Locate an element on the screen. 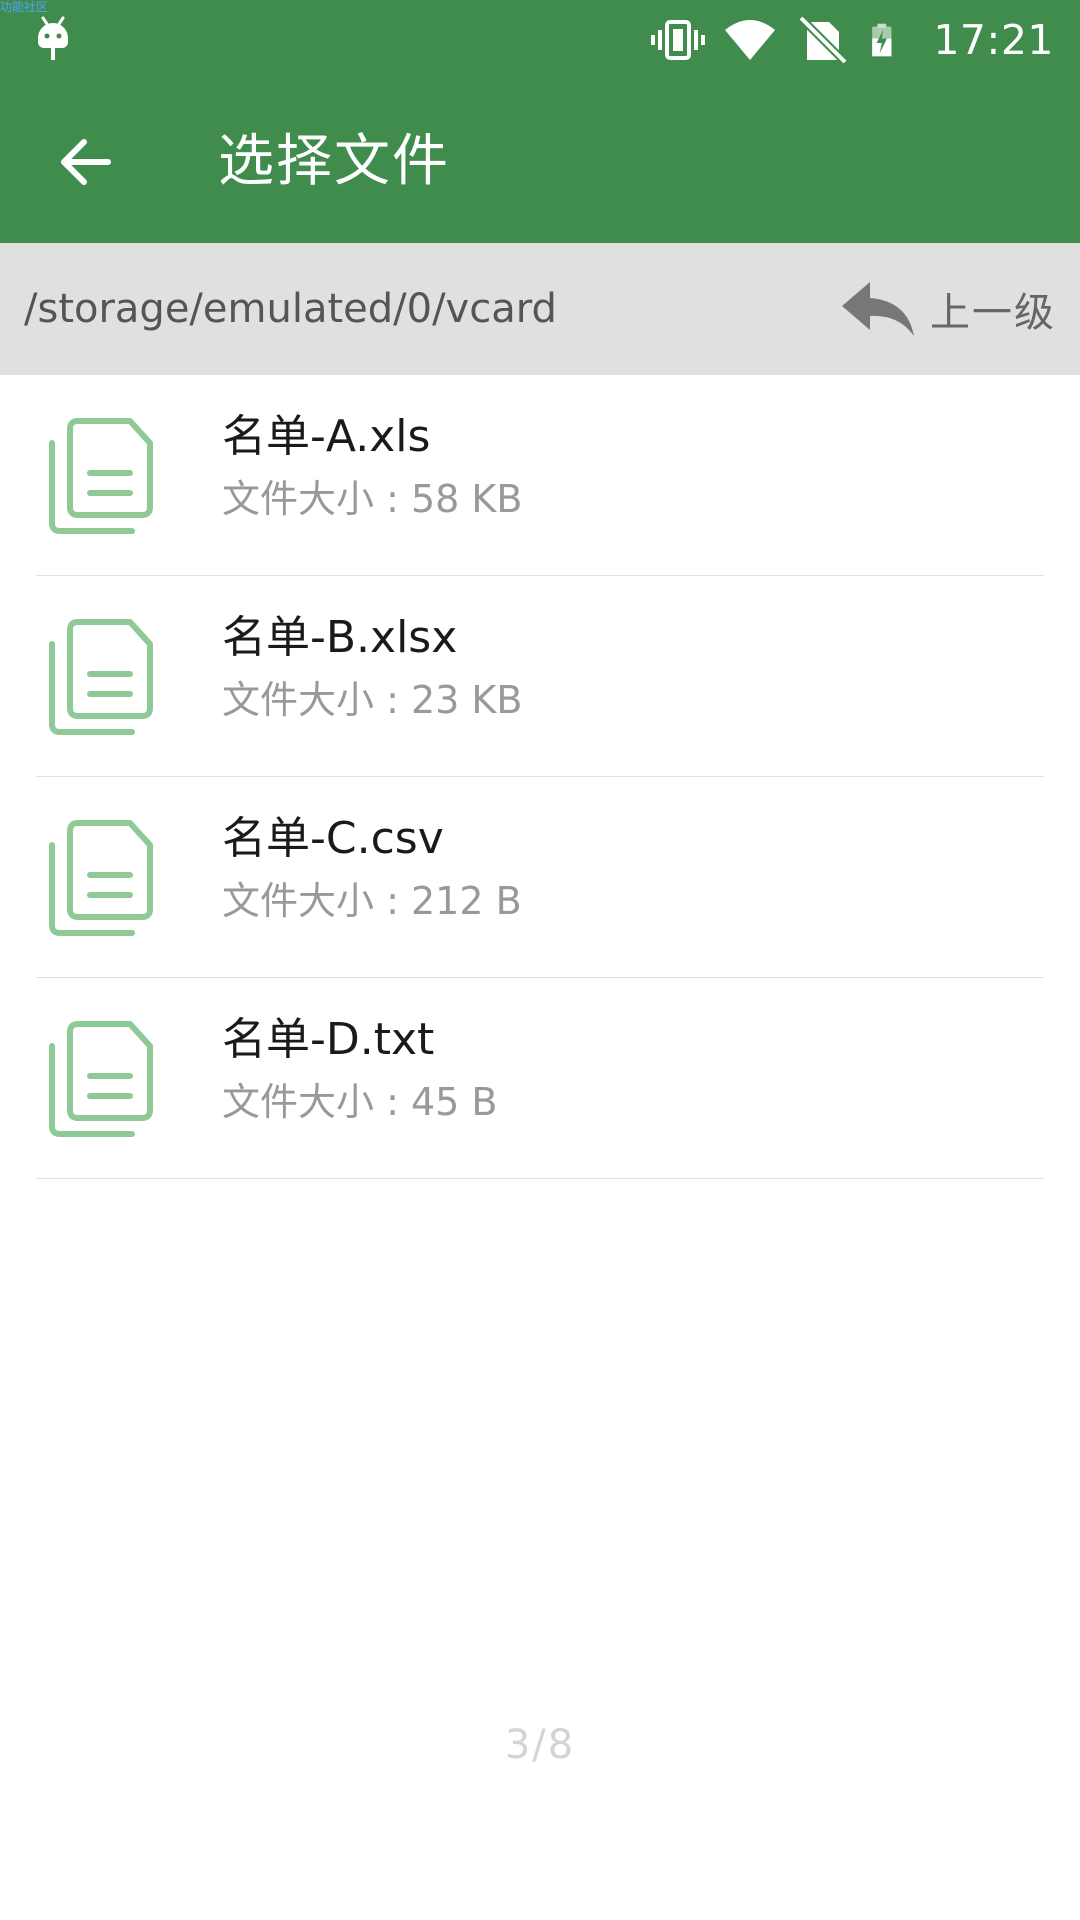  path-bar: /storage/emulated/0/vcard 上一级 is located at coordinates (540, 309).